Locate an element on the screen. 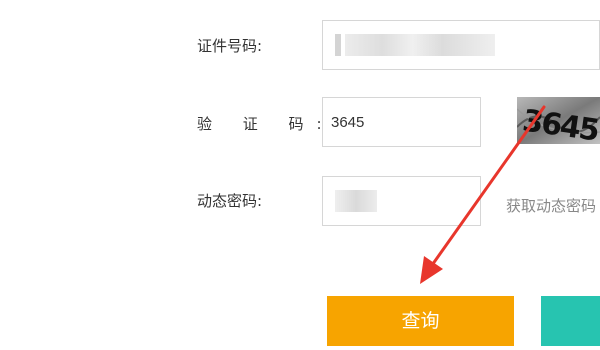 This screenshot has width=600, height=350. captcha-label: 验 证 码: is located at coordinates (266, 124).